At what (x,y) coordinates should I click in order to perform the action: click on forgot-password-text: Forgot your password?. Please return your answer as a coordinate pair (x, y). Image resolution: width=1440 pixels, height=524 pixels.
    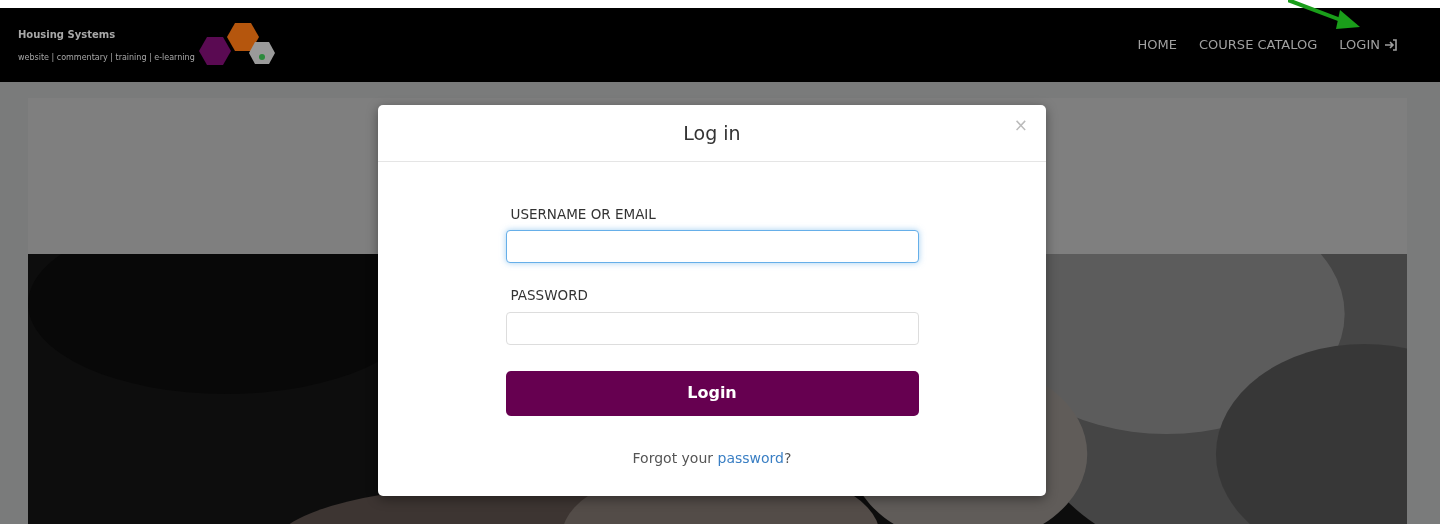
    Looking at the image, I should click on (712, 458).